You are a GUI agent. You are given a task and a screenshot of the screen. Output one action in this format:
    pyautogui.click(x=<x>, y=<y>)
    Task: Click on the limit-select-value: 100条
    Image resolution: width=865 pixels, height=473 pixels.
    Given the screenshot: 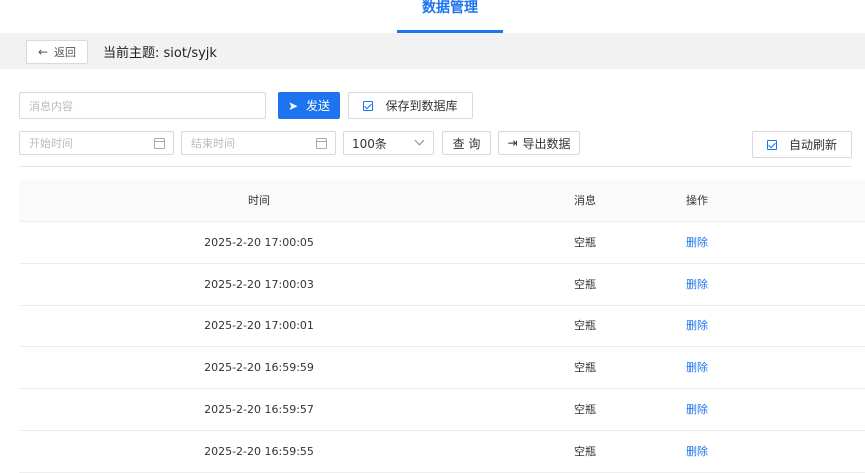 What is the action you would take?
    pyautogui.click(x=369, y=143)
    